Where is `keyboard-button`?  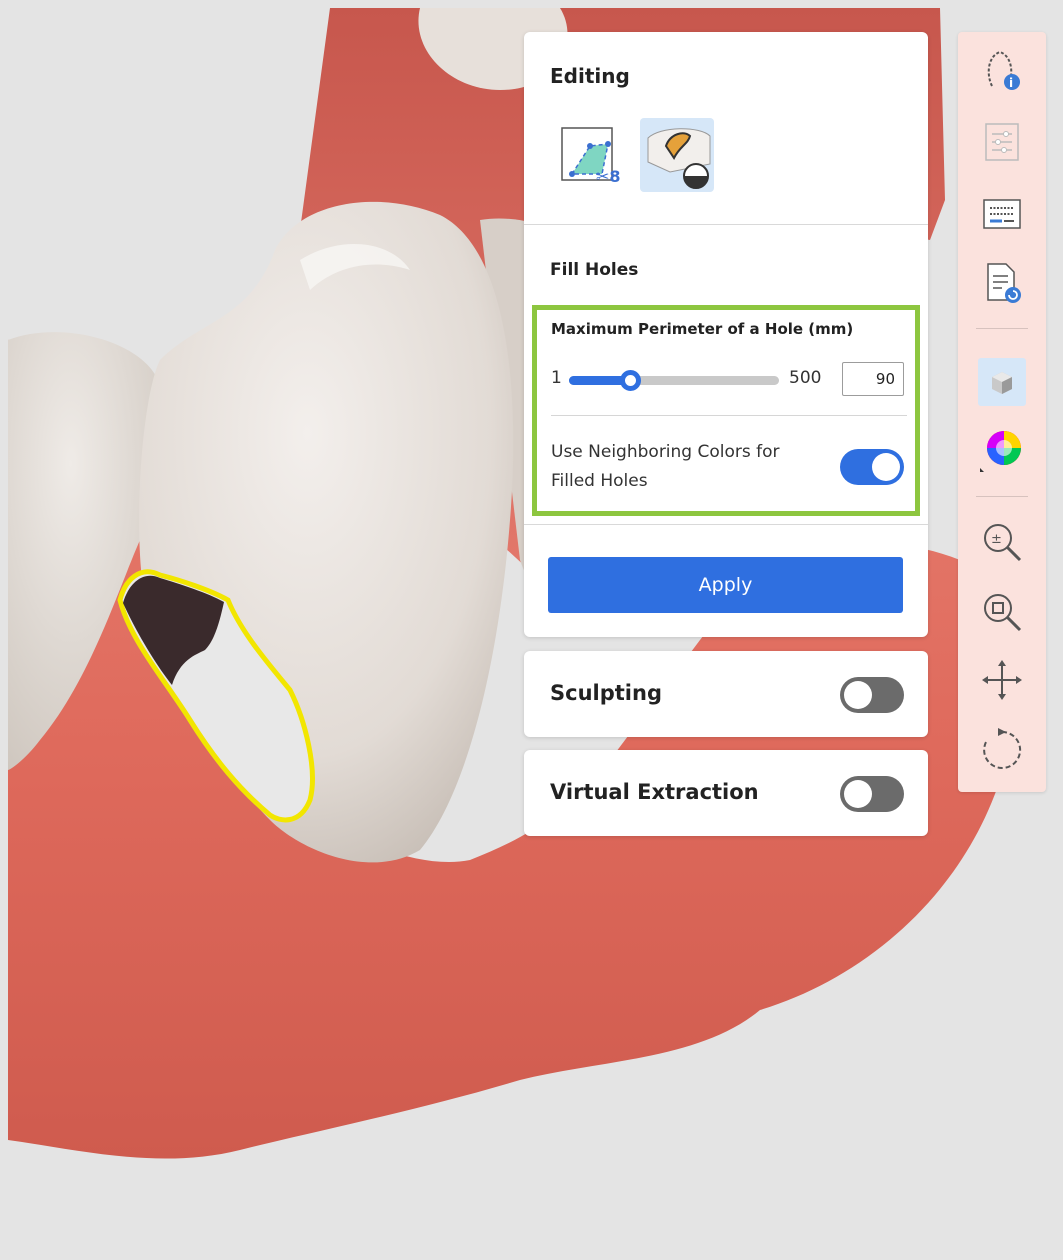 keyboard-button is located at coordinates (1002, 214).